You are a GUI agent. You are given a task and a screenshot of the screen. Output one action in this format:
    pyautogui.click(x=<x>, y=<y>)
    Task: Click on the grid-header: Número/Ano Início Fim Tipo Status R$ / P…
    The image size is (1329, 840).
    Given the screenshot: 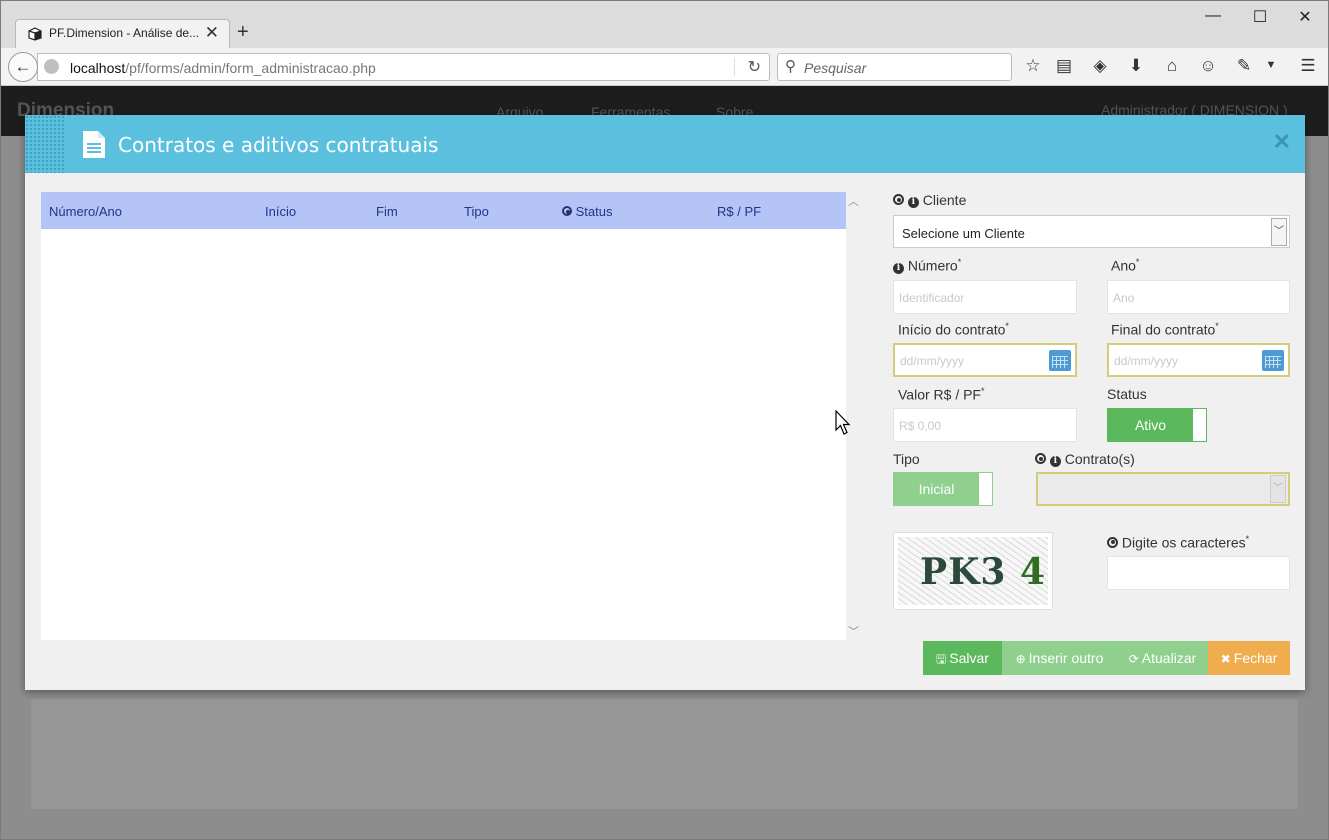 What is the action you would take?
    pyautogui.click(x=443, y=210)
    